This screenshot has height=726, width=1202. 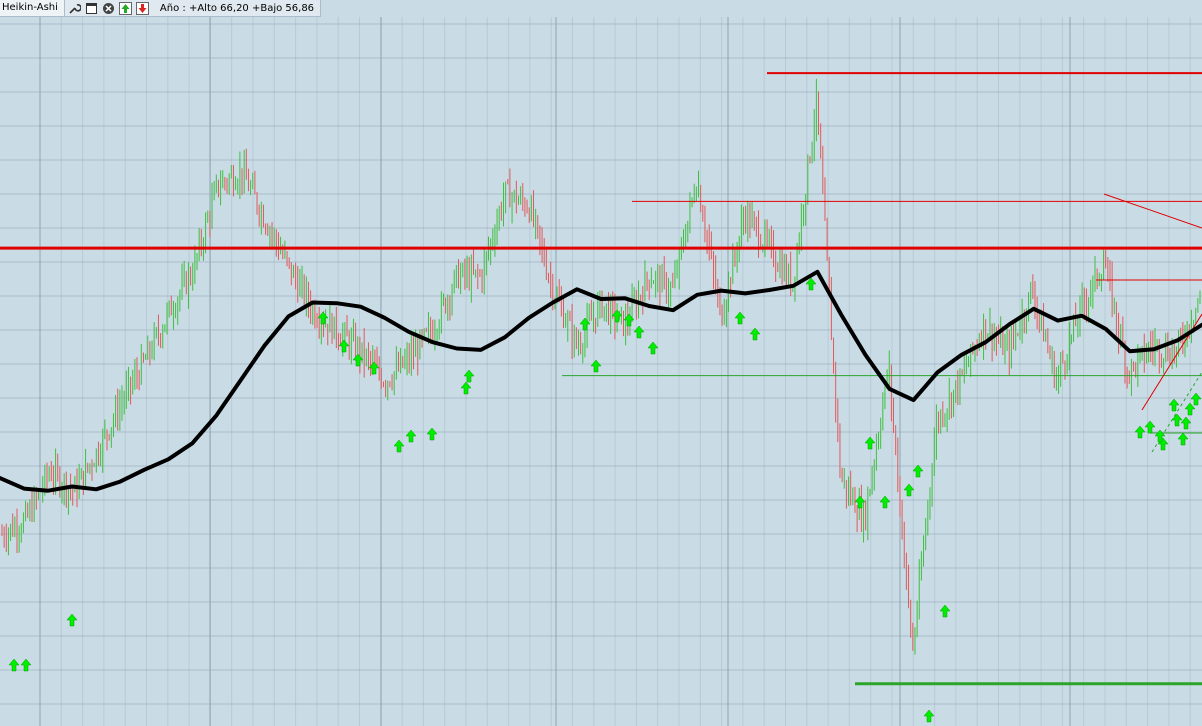 I want to click on move-up-icon, so click(x=126, y=8).